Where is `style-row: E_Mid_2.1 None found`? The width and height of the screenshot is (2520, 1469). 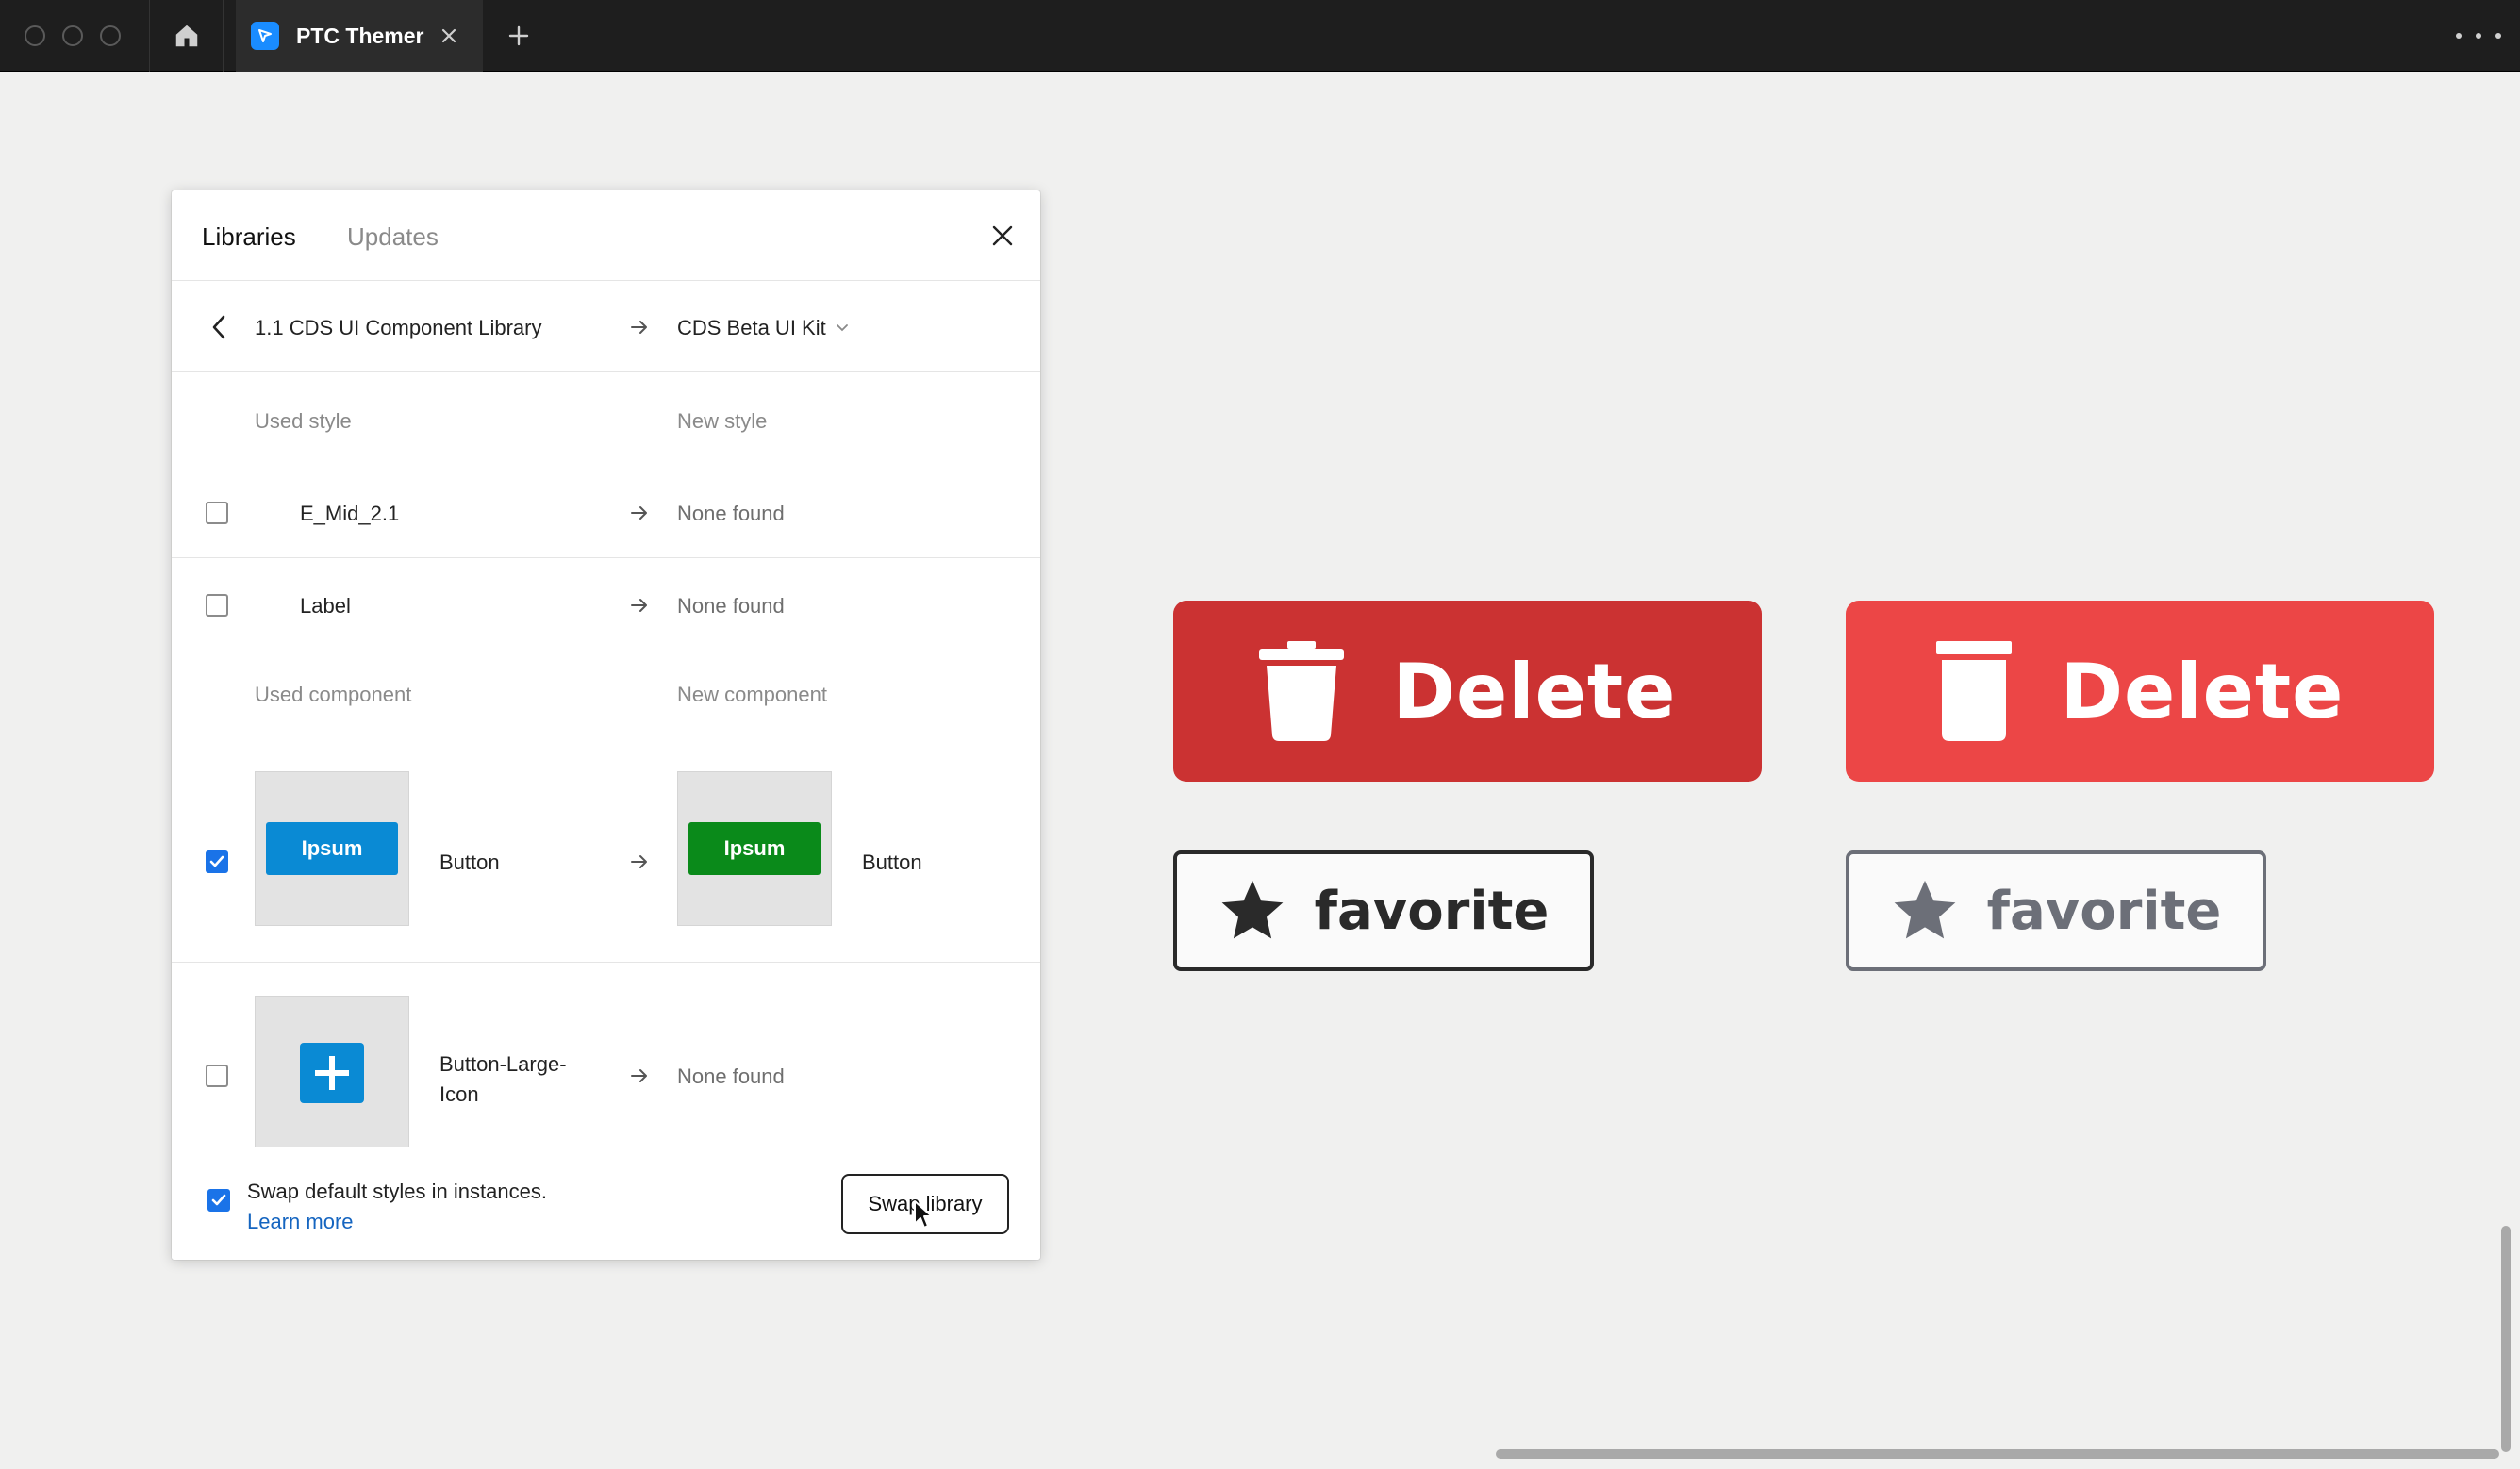 style-row: E_Mid_2.1 None found is located at coordinates (606, 515).